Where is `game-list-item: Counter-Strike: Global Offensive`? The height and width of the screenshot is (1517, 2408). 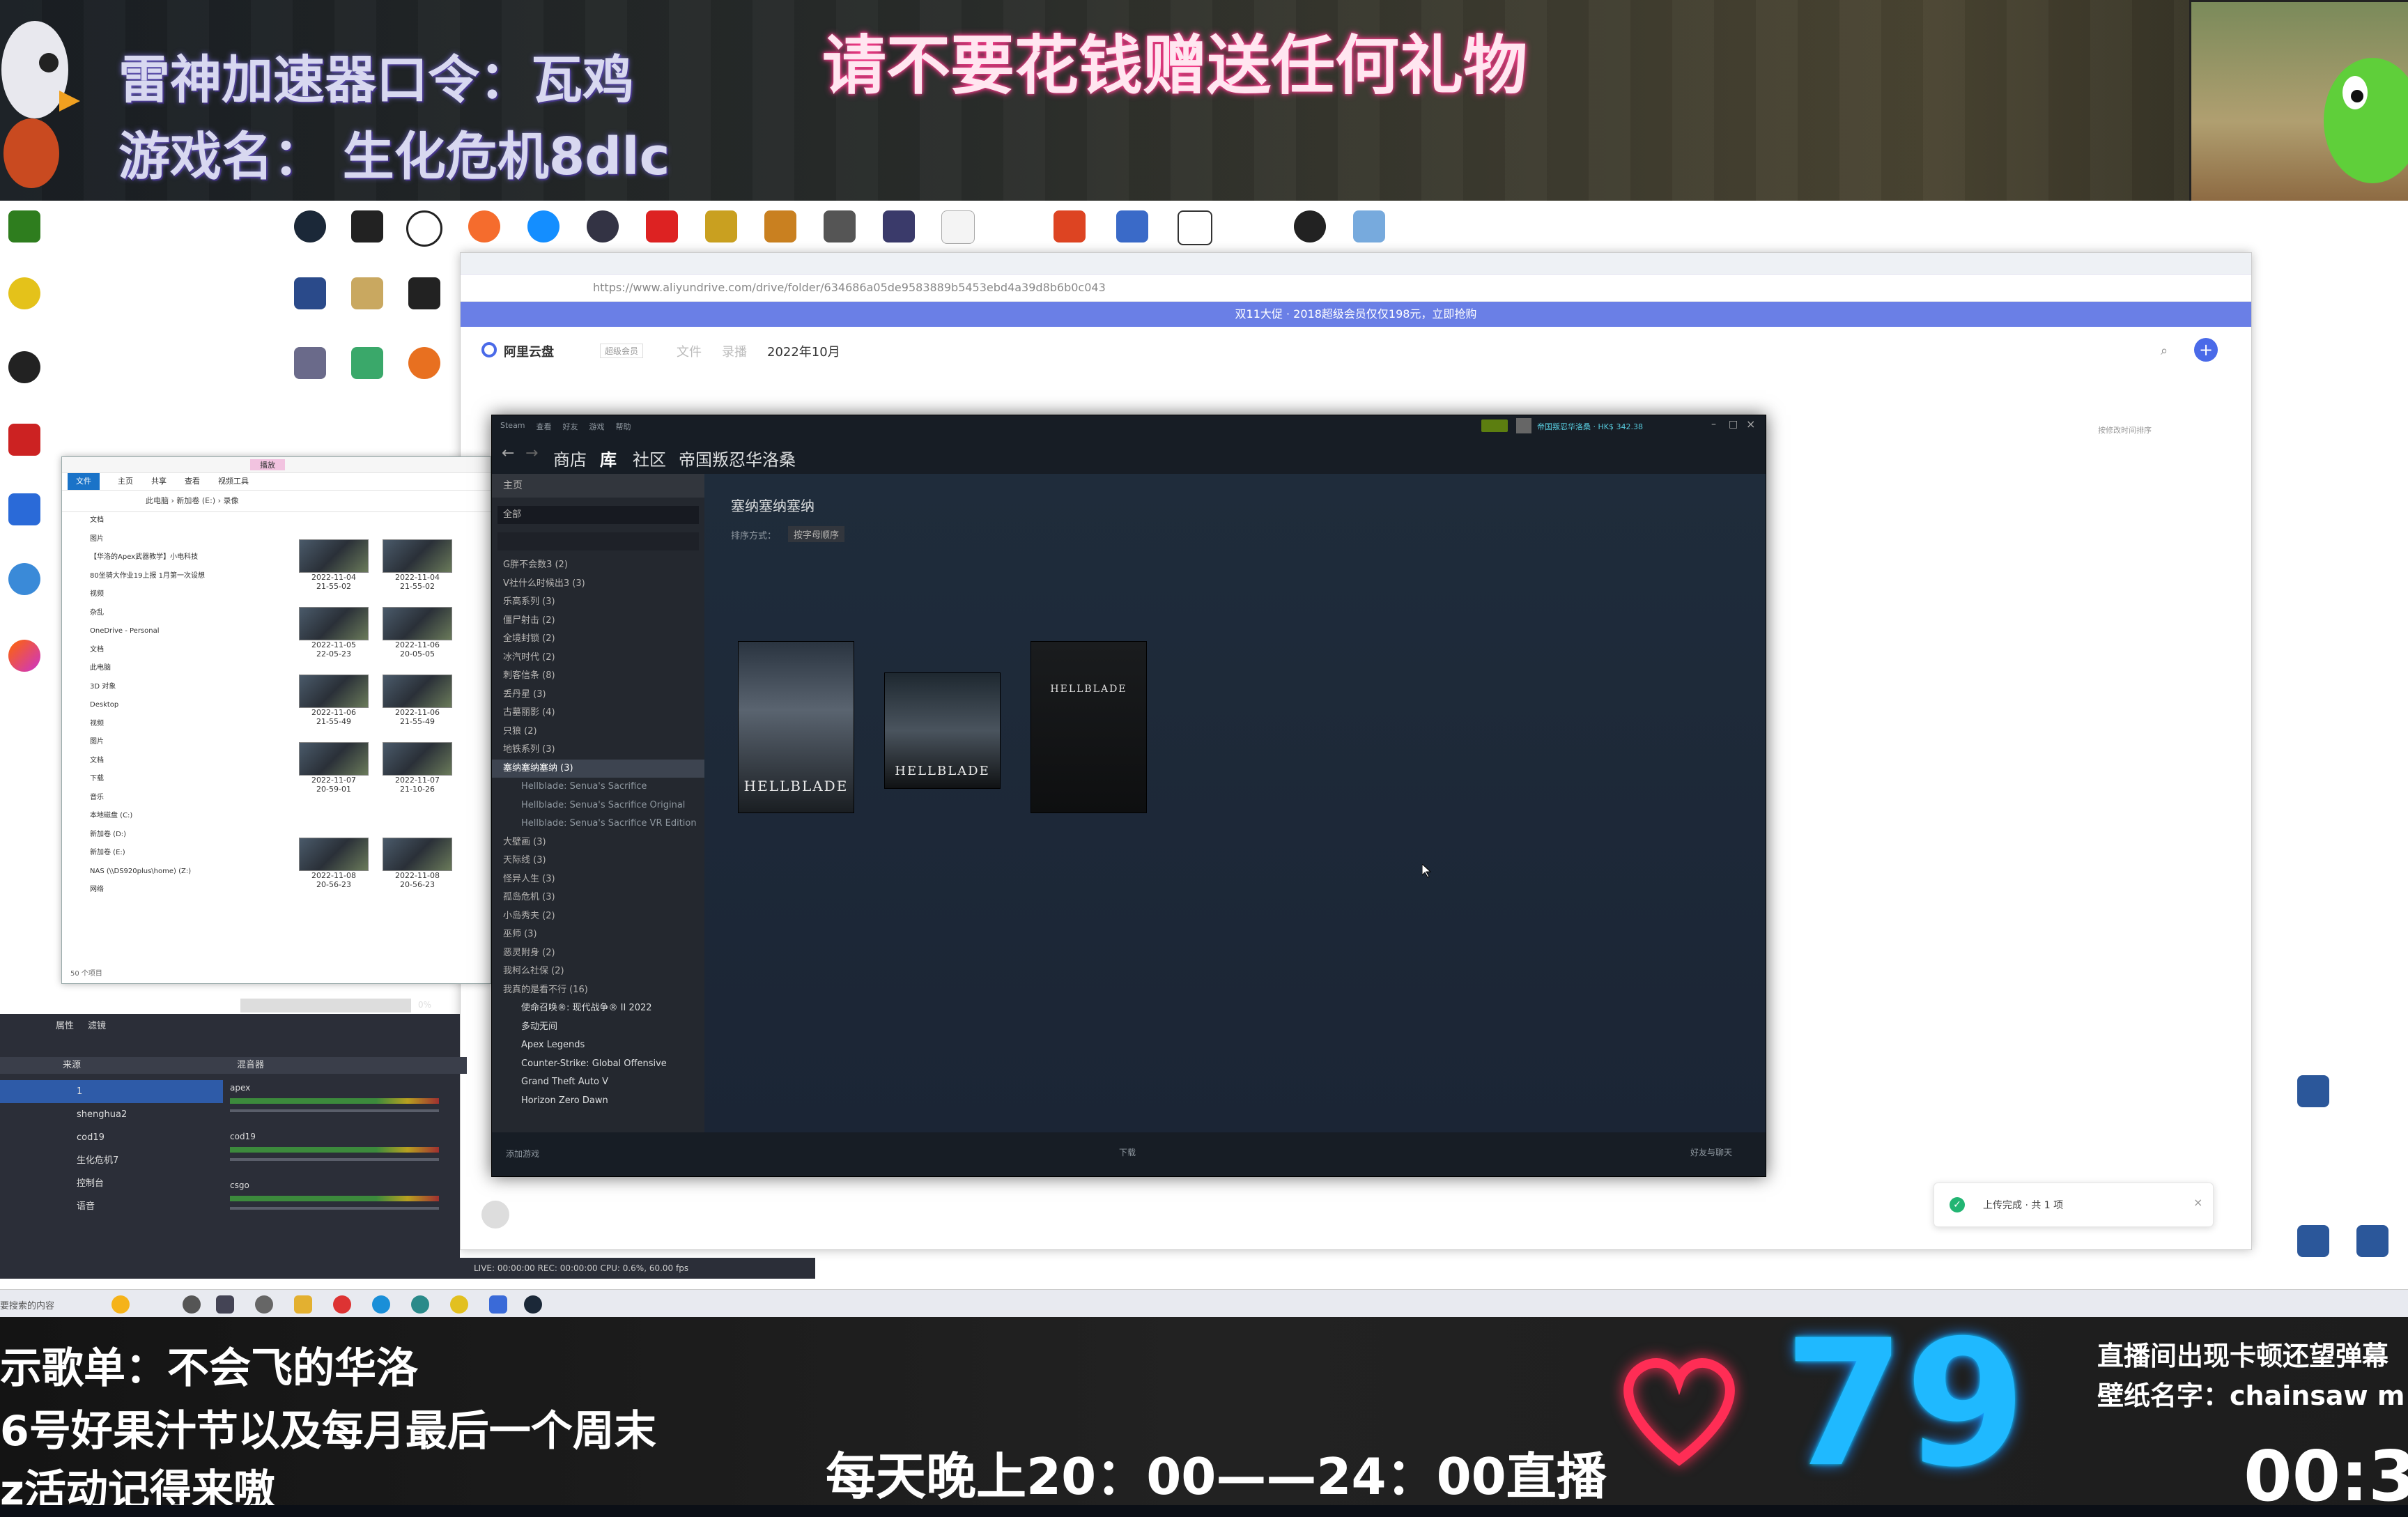 game-list-item: Counter-Strike: Global Offensive is located at coordinates (598, 1064).